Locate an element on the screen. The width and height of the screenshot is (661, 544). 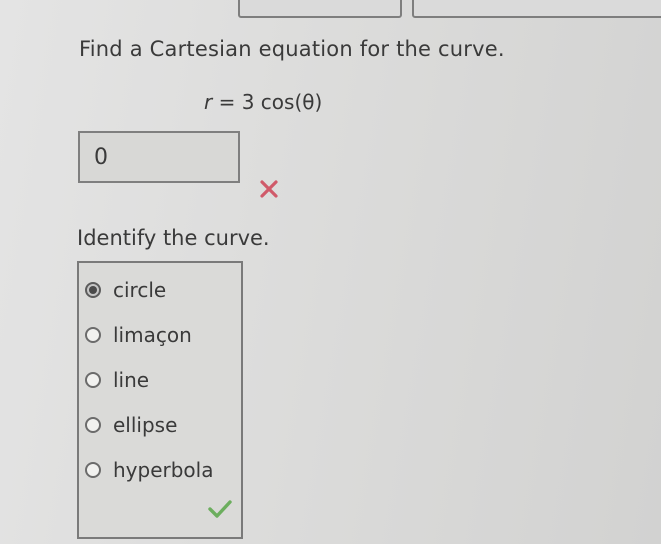
radio-selected-icon is located at coordinates (93, 290).